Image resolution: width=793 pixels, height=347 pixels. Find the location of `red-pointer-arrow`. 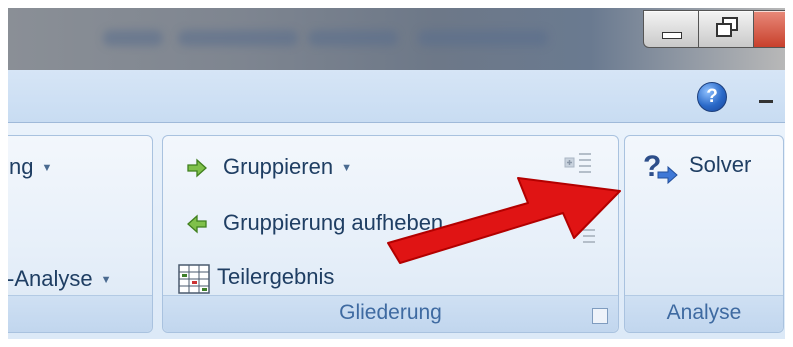

red-pointer-arrow is located at coordinates (504, 220).